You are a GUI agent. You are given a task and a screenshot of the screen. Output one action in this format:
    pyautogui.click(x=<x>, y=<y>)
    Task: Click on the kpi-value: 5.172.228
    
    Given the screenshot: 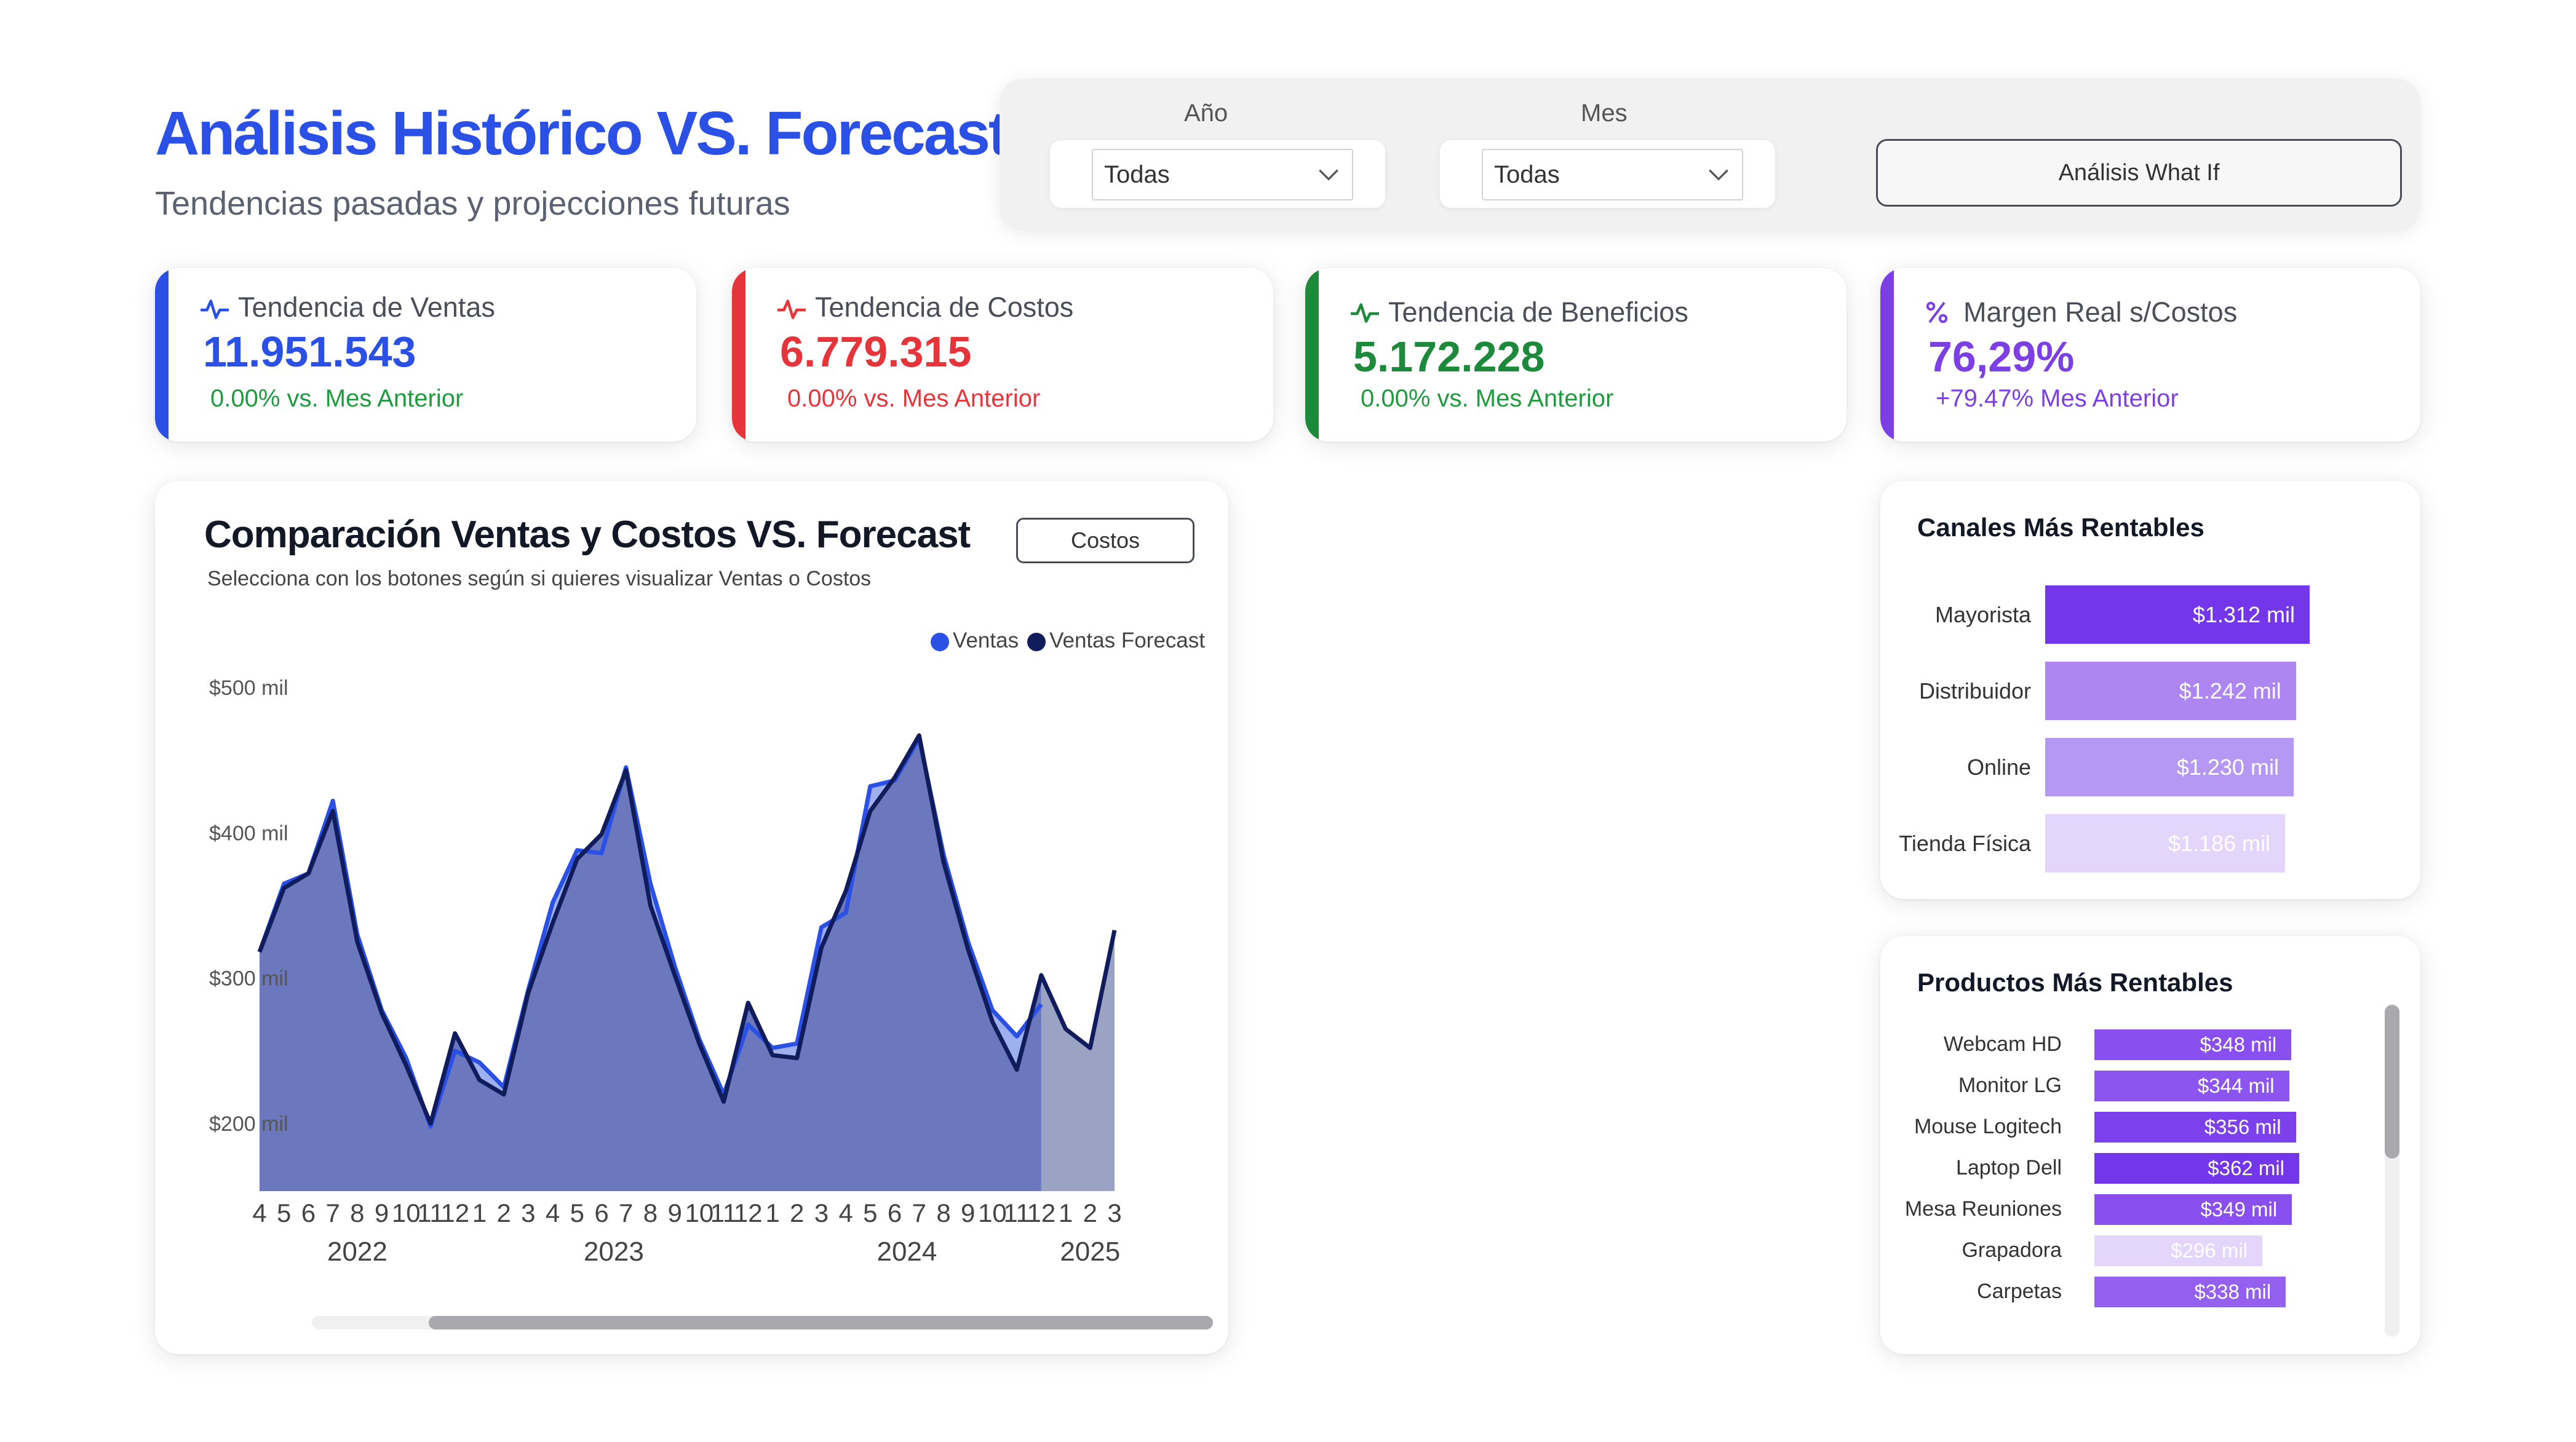 What is the action you would take?
    pyautogui.click(x=1449, y=357)
    